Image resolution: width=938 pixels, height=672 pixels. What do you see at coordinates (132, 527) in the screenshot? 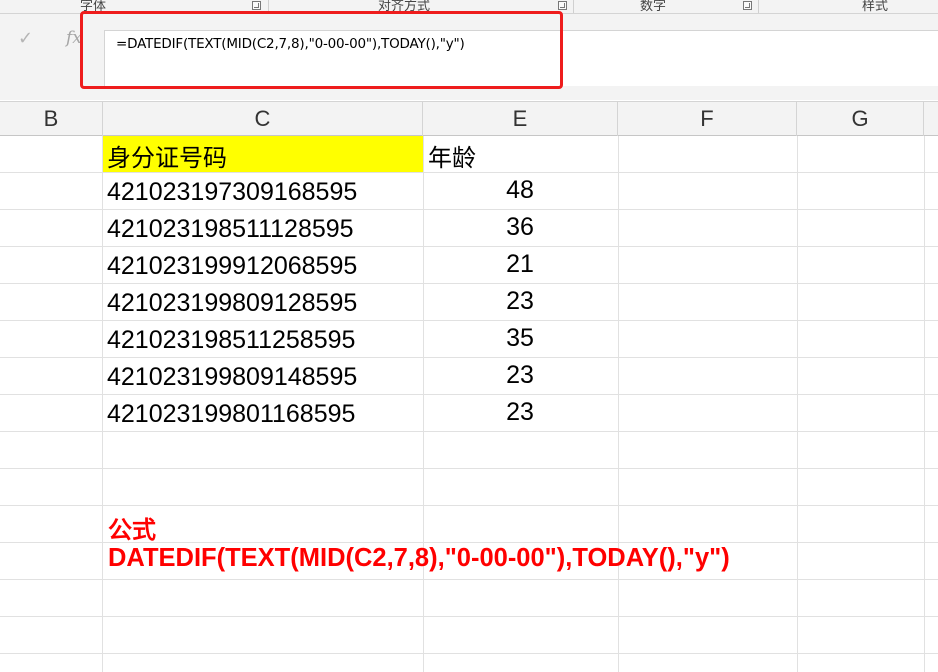
I see `formula-note-title: 公式` at bounding box center [132, 527].